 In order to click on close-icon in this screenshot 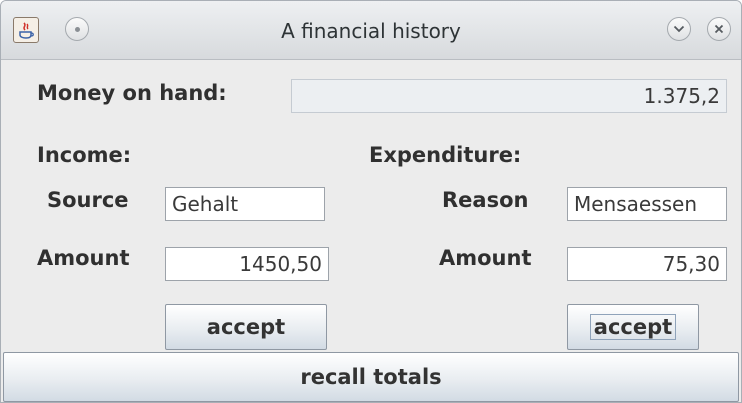, I will do `click(719, 29)`.